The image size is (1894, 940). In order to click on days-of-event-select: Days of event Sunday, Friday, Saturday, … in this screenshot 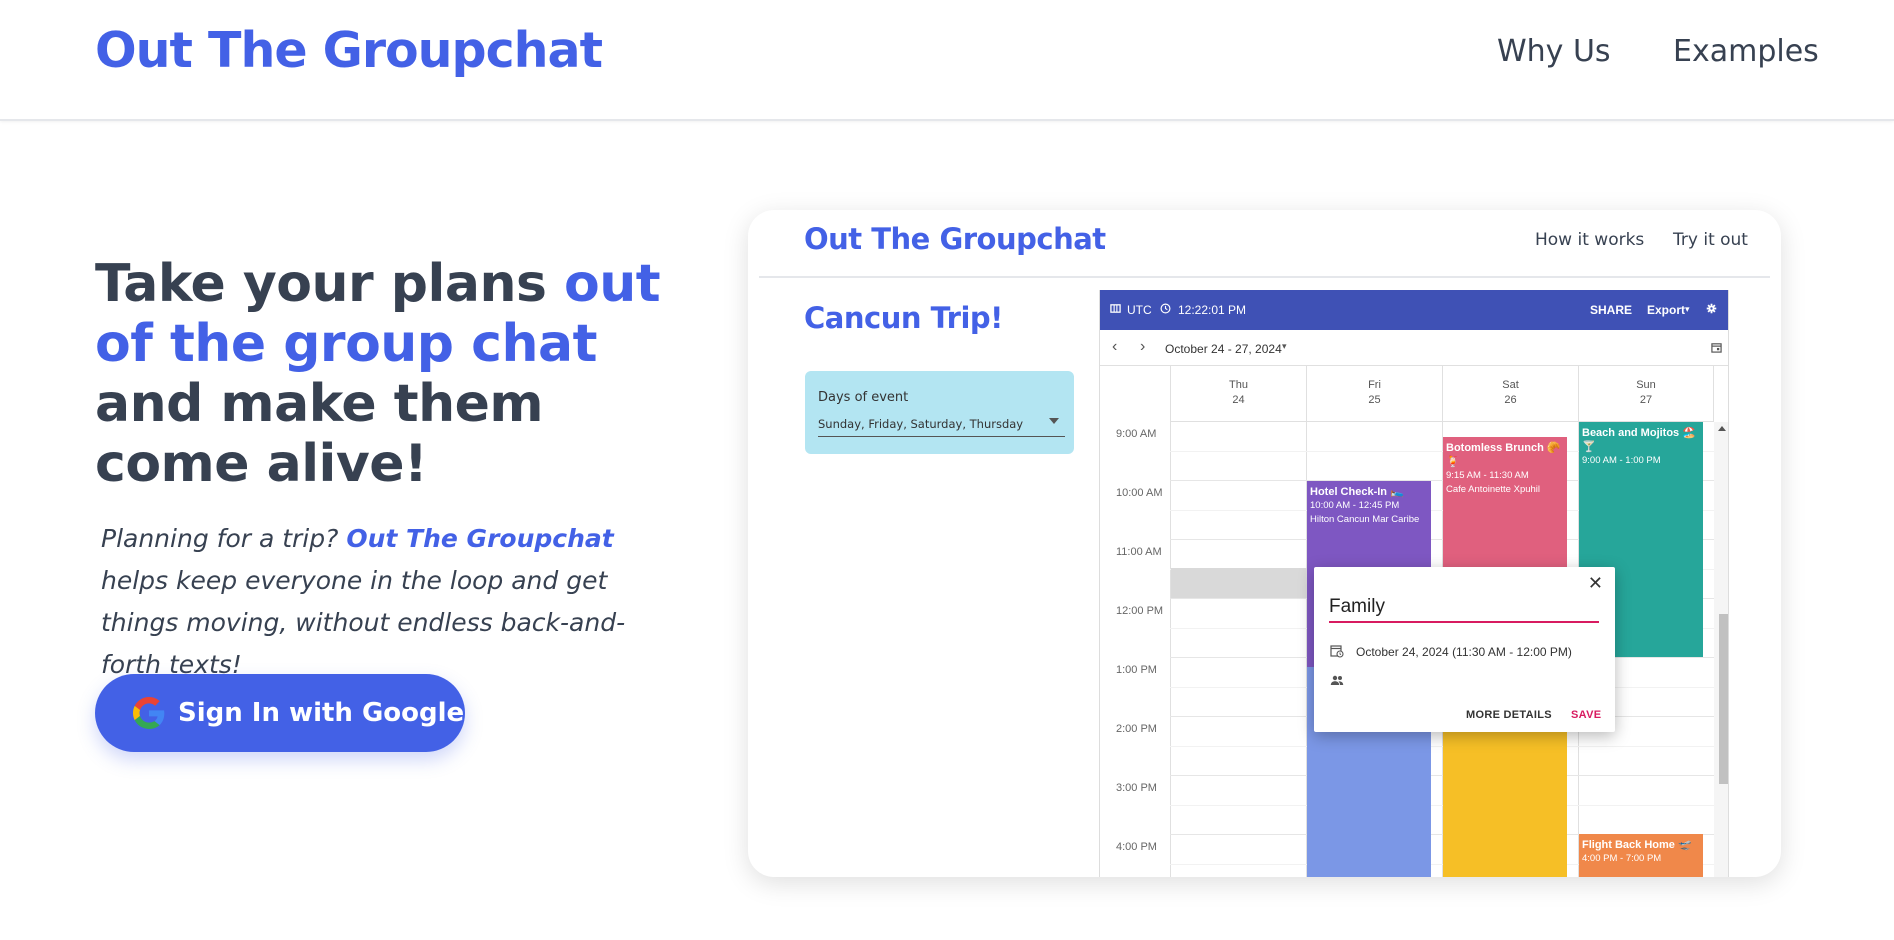, I will do `click(939, 412)`.